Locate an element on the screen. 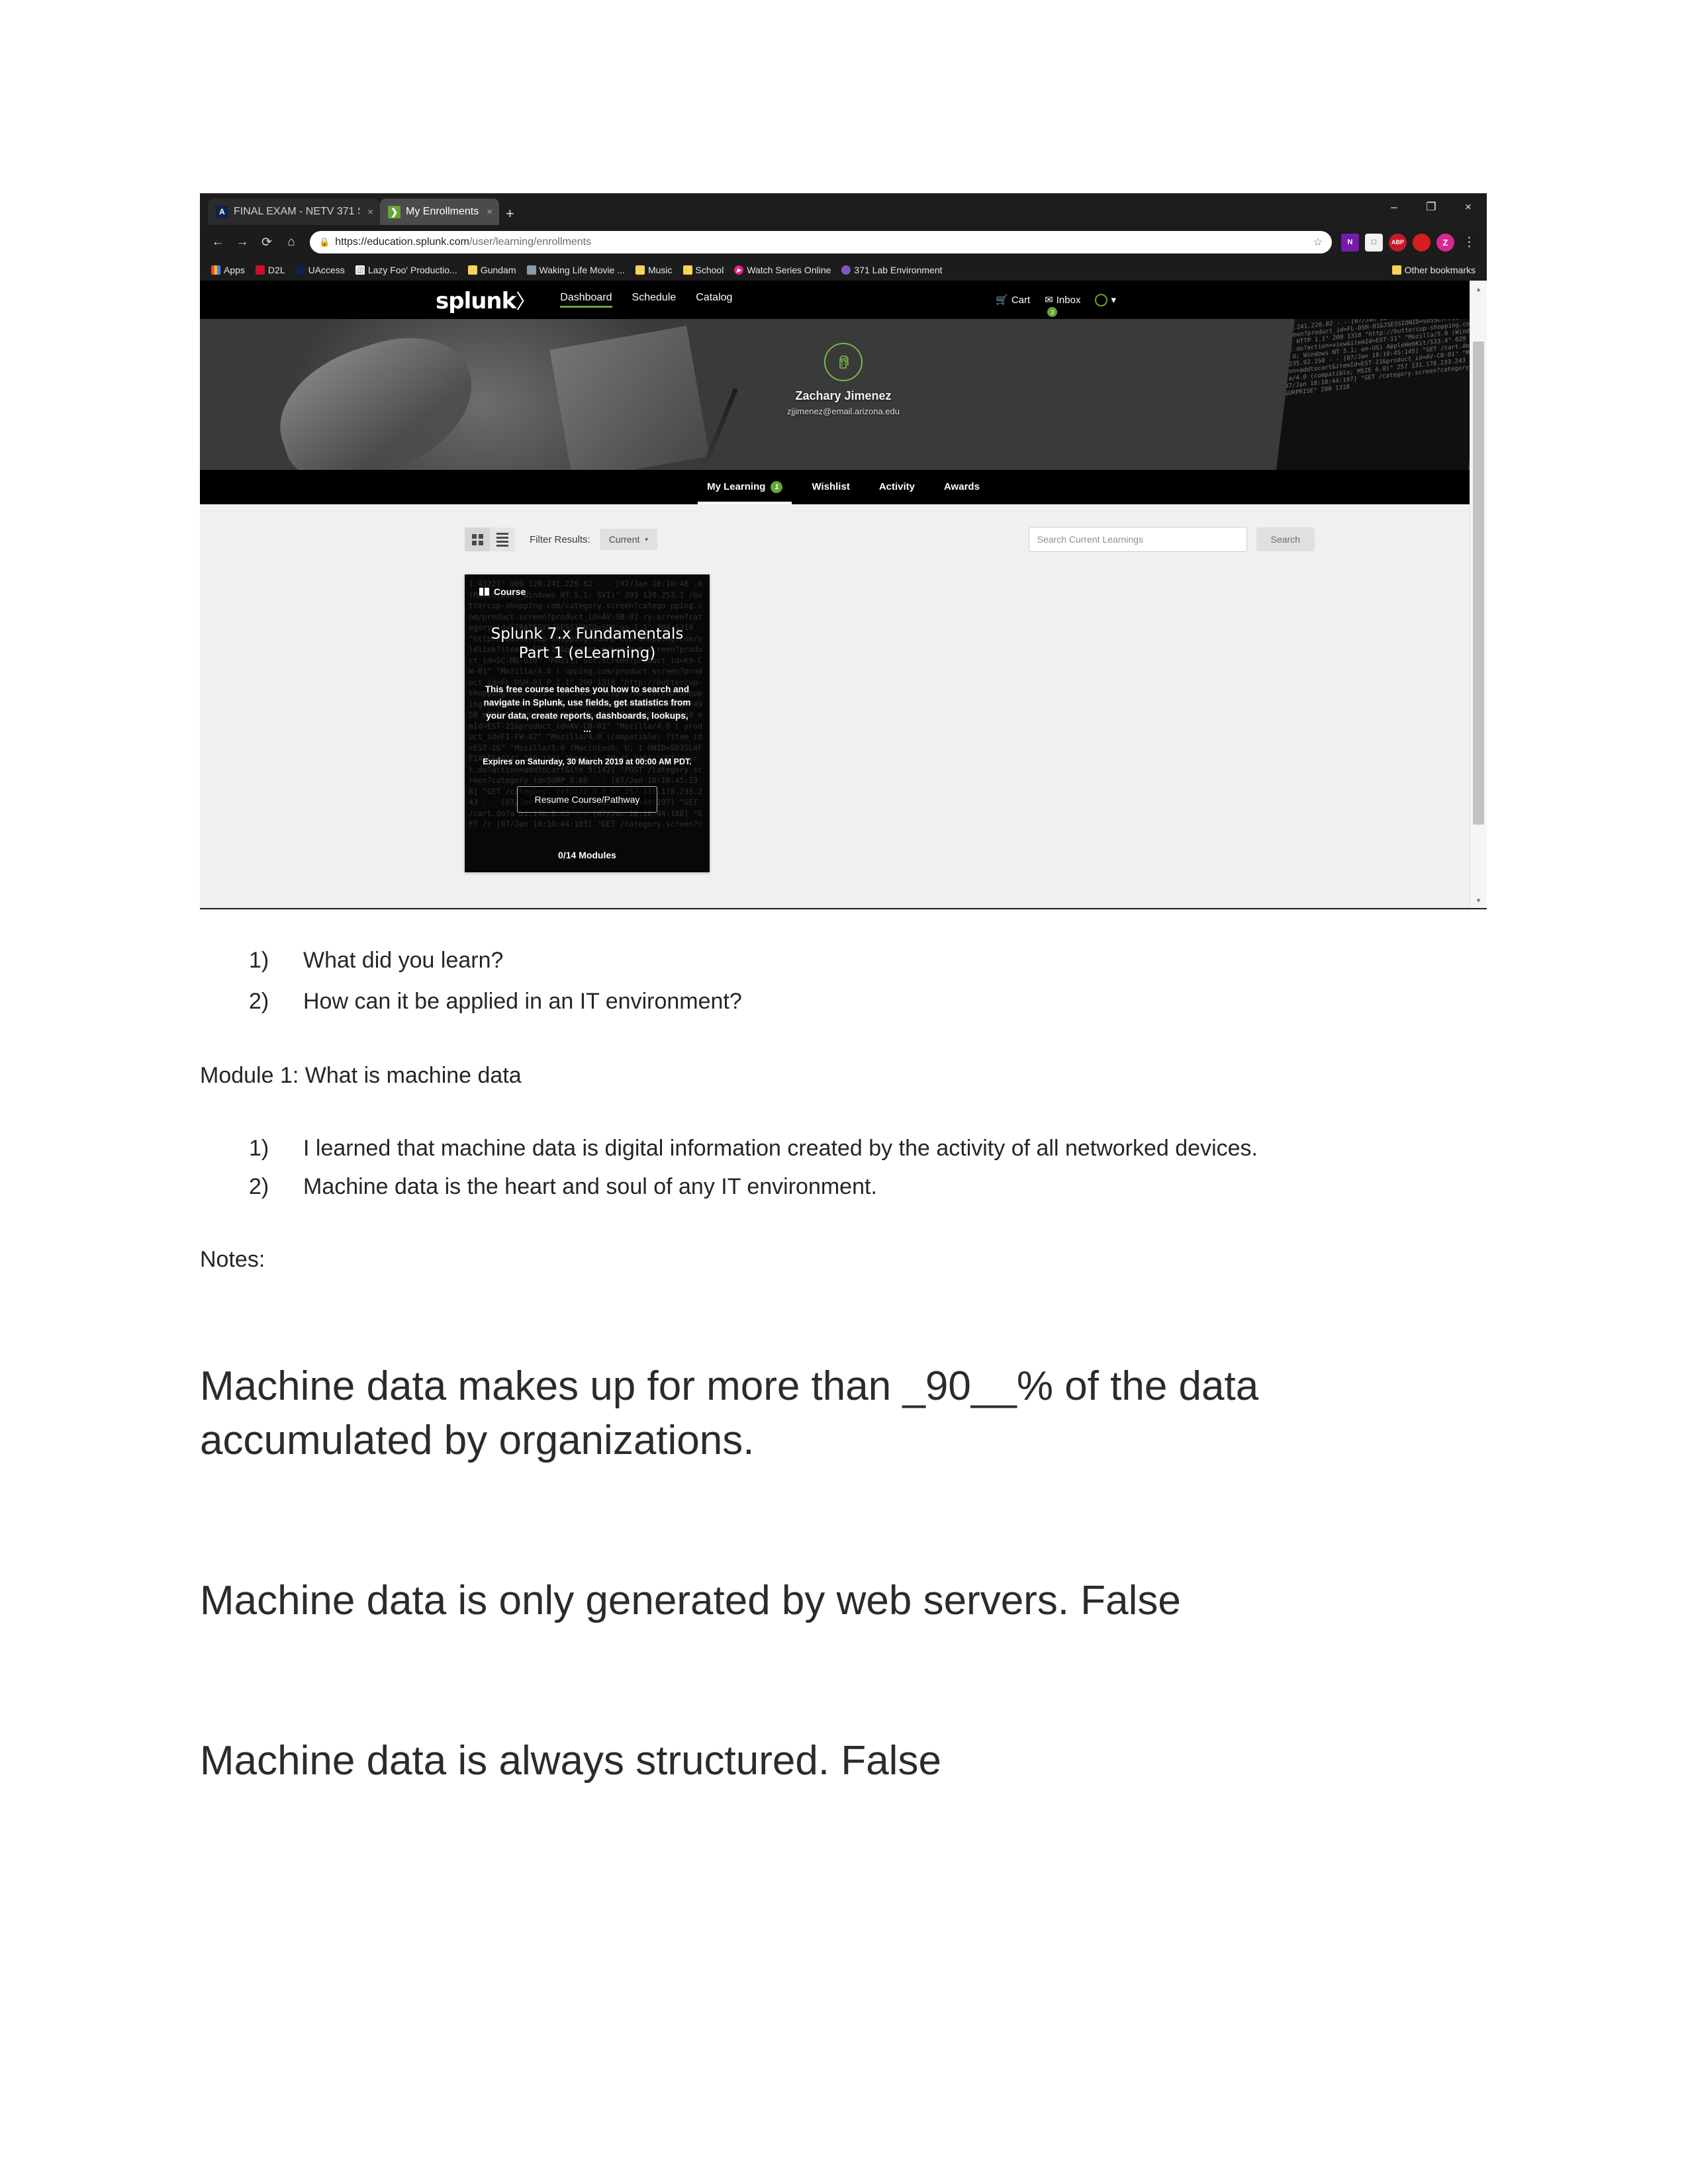 The image size is (1688, 2184). search-button: Search is located at coordinates (1285, 539).